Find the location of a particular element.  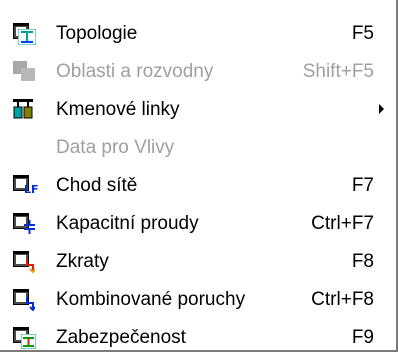

menu-item-shortcut: F5 is located at coordinates (362, 33).